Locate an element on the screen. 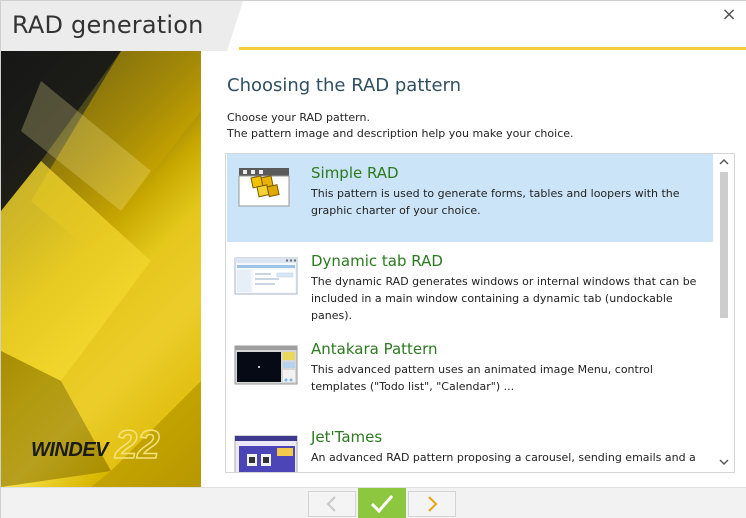 The width and height of the screenshot is (746, 518). wizard-footer is located at coordinates (373, 502).